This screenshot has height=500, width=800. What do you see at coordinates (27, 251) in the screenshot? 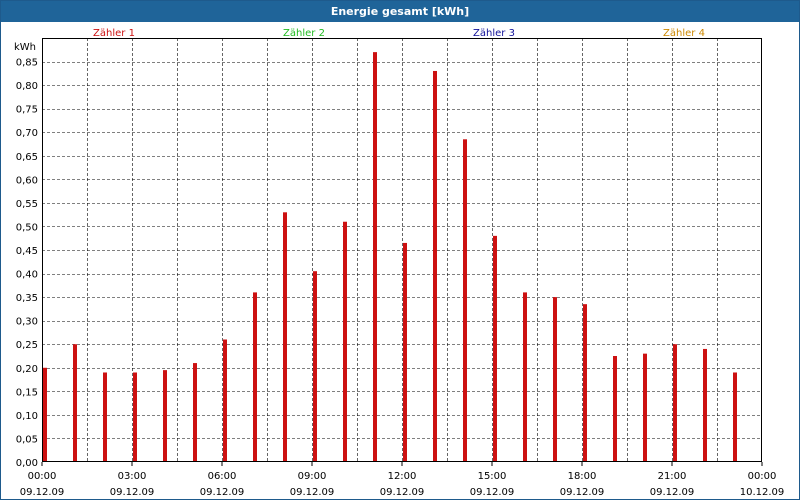
I see `y-tick-label: 0,45` at bounding box center [27, 251].